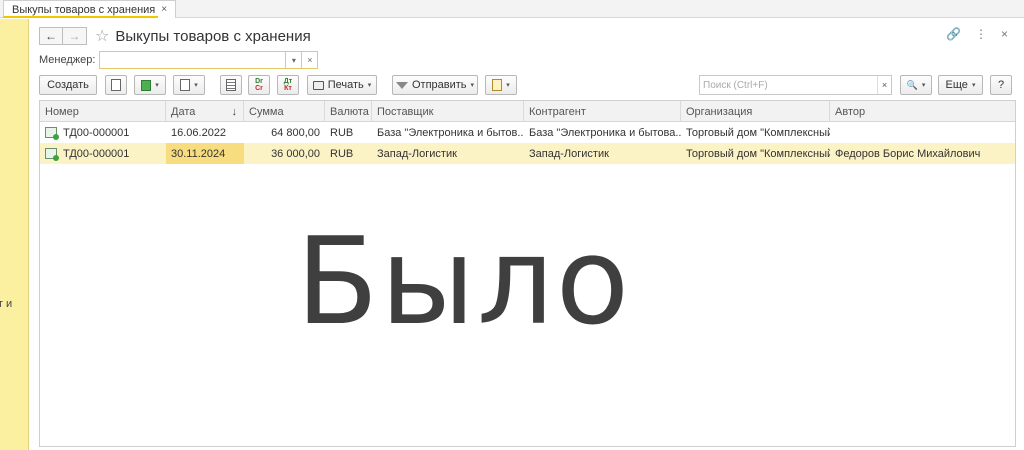 The width and height of the screenshot is (1024, 450). What do you see at coordinates (14, 234) in the screenshot?
I see `left-sidebar: ат и ы й` at bounding box center [14, 234].